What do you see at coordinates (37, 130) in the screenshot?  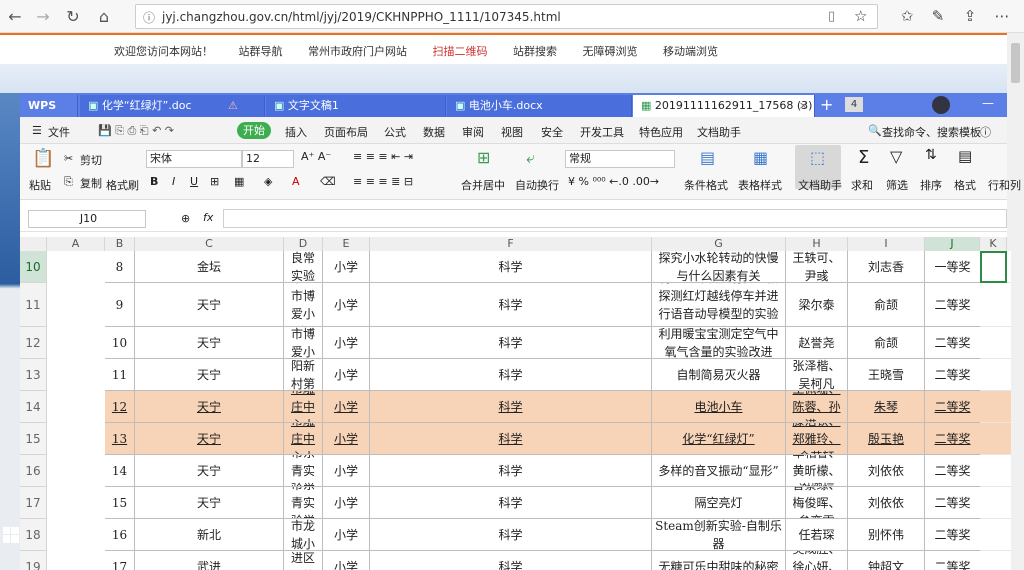 I see `hamburger-icon: ☰` at bounding box center [37, 130].